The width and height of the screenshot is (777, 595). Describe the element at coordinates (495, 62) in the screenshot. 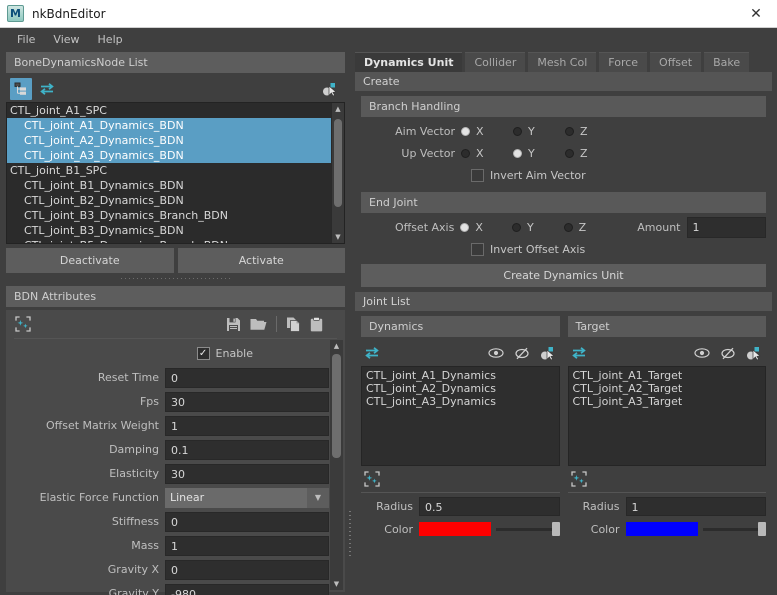

I see `tab-collider: Collider` at that location.